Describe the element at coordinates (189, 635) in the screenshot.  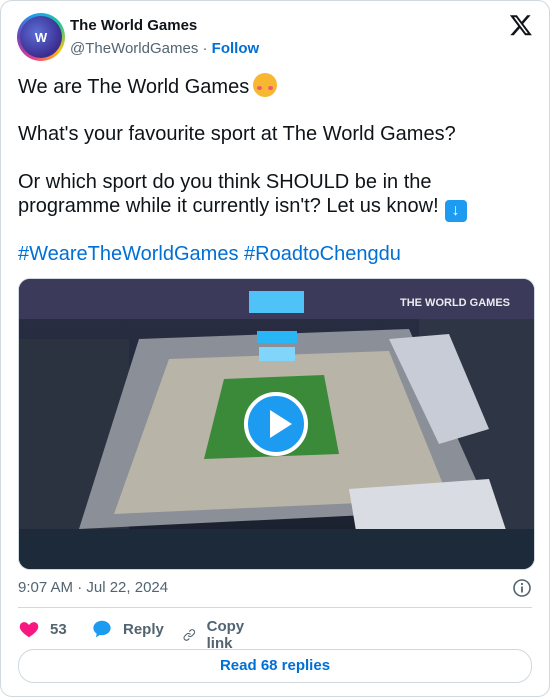
I see `link-icon` at that location.